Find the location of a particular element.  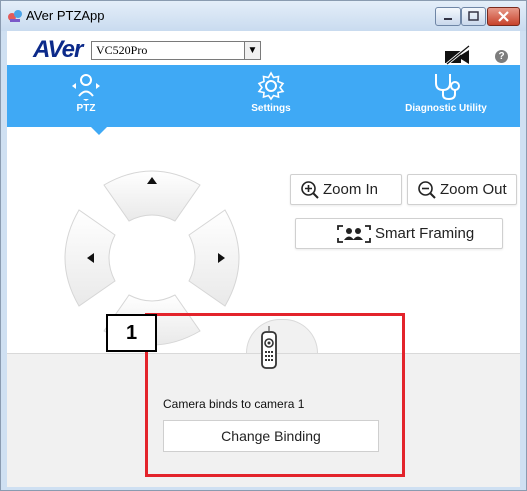

smart-framing-label: Smart Framing is located at coordinates (425, 233).